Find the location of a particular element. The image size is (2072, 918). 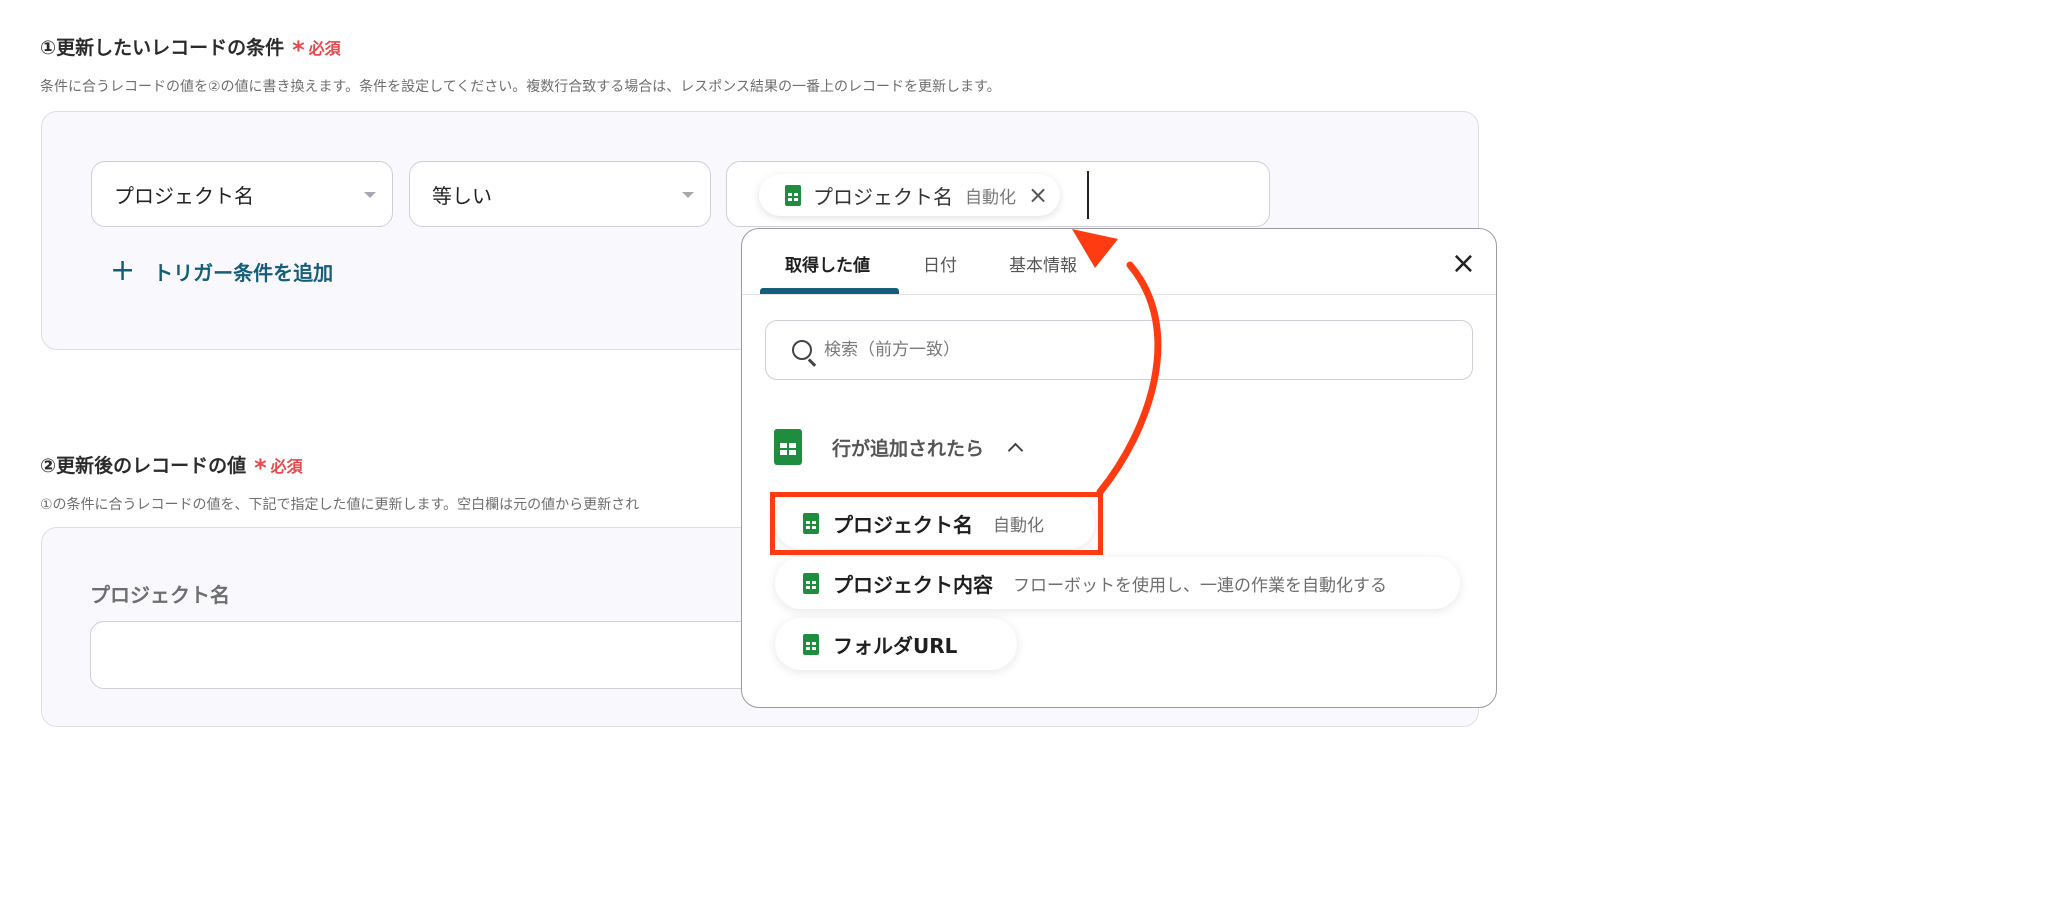

annotation-arrow is located at coordinates (1117, 362).